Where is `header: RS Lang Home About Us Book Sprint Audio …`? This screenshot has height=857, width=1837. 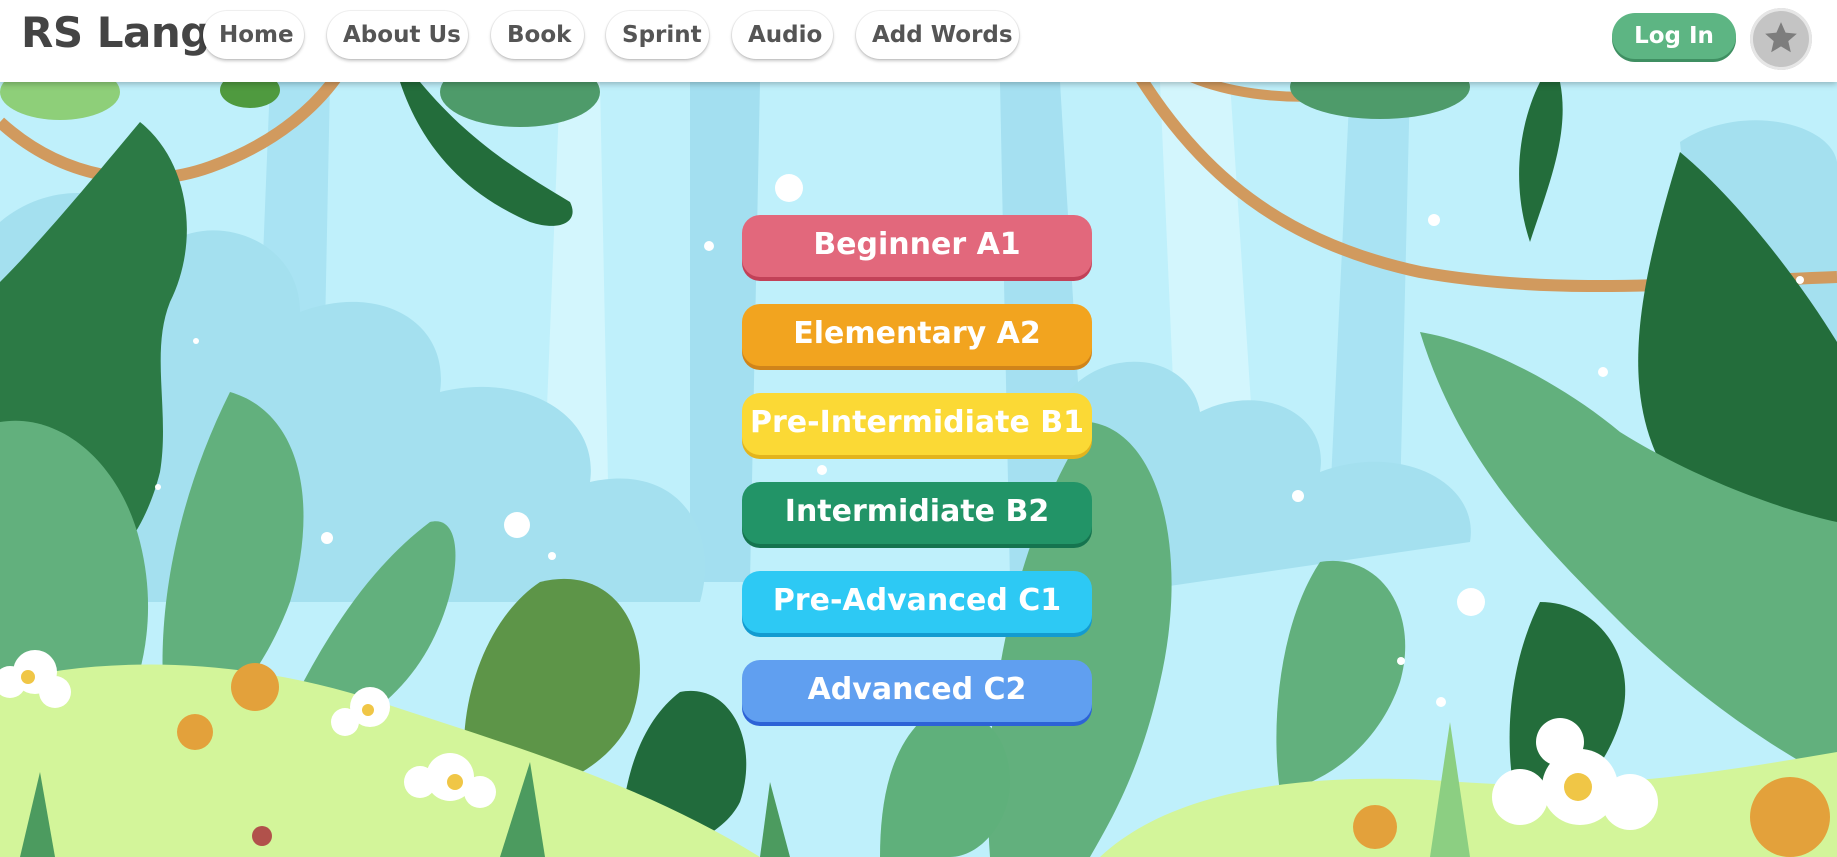 header: RS Lang Home About Us Book Sprint Audio … is located at coordinates (918, 41).